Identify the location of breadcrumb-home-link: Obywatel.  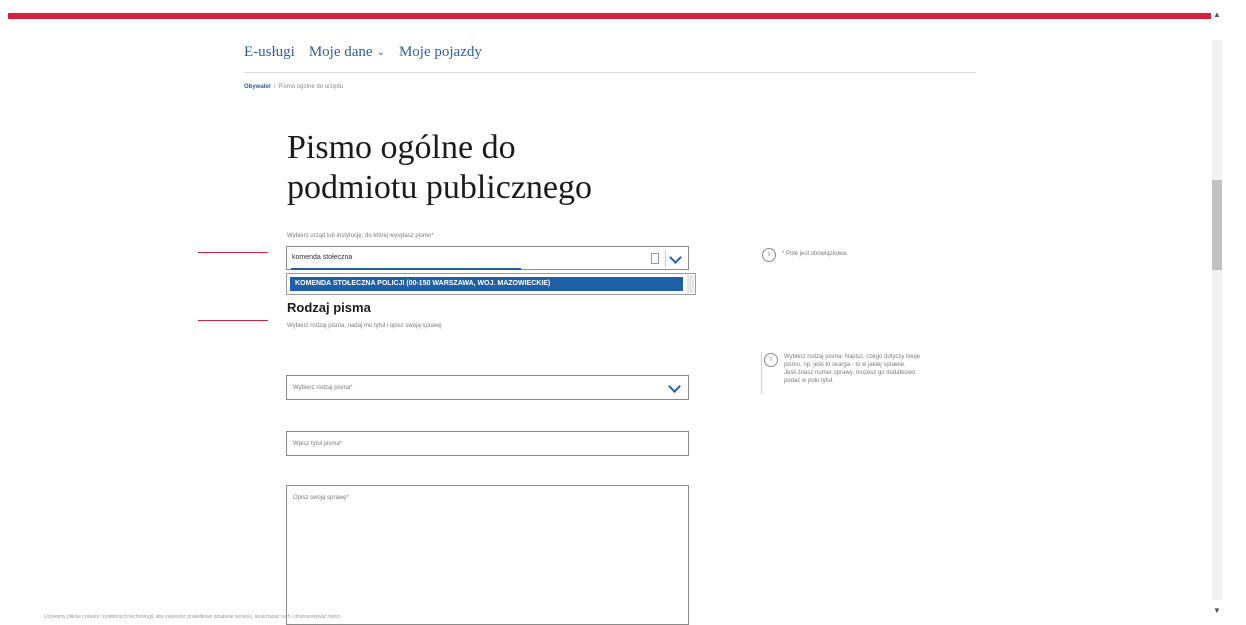
(257, 87).